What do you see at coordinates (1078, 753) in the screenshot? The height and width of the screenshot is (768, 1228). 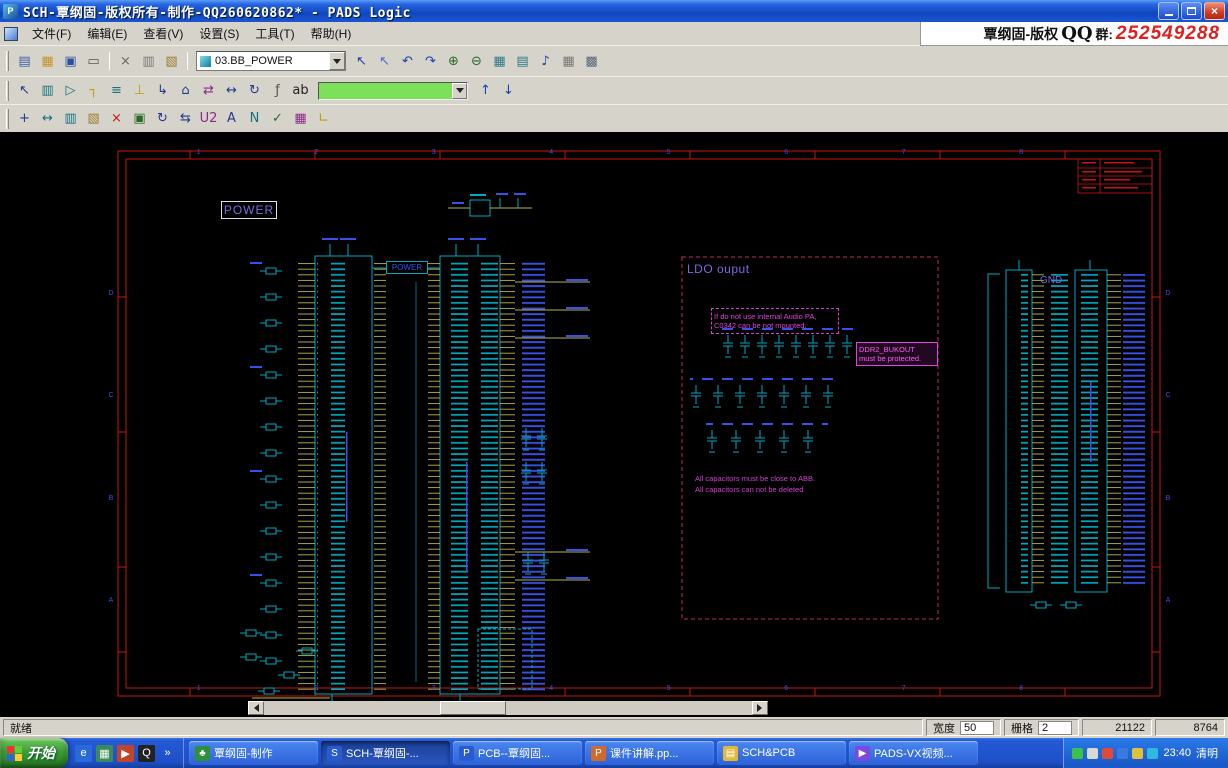 I see `tray-icon-green` at bounding box center [1078, 753].